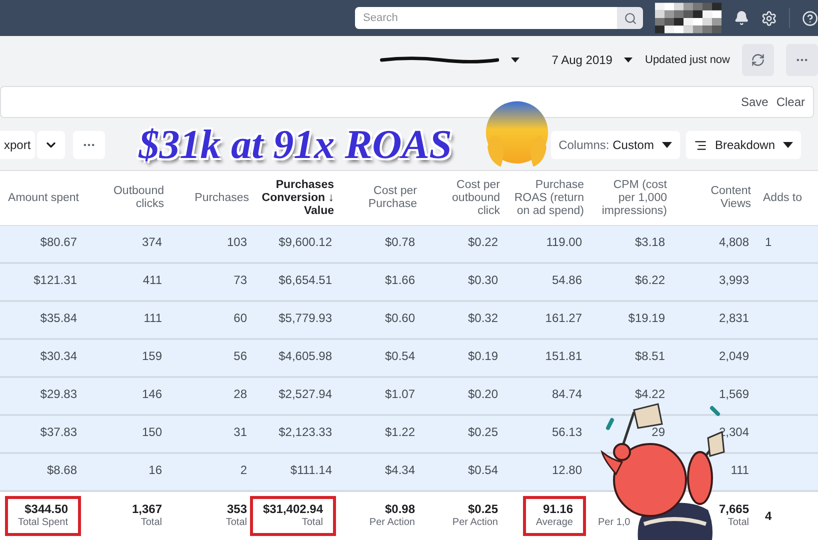  I want to click on table-cell: 2, so click(243, 470).